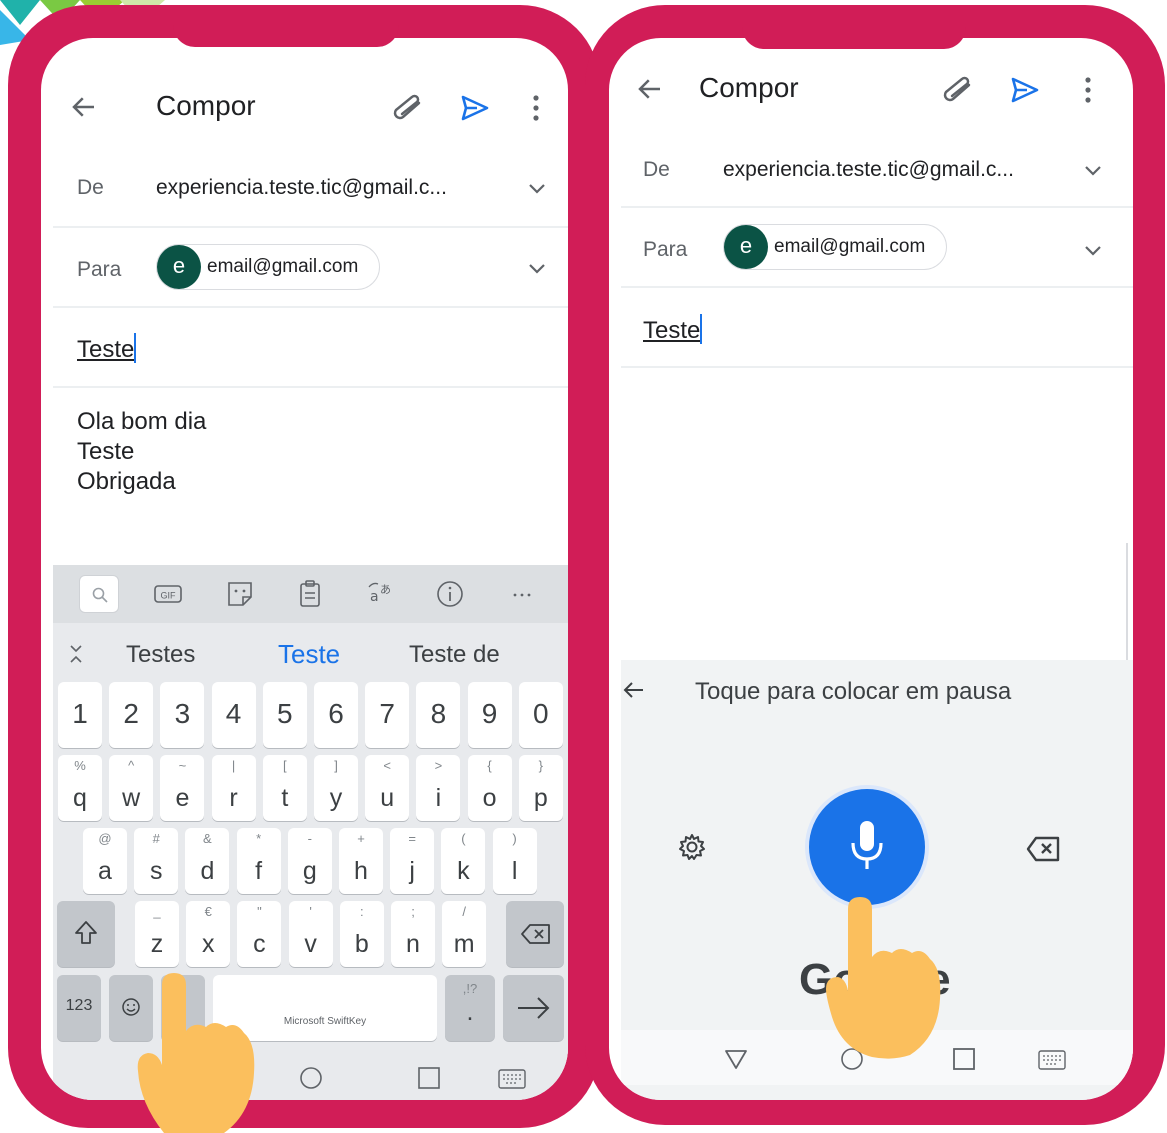 This screenshot has height=1133, width=1167. I want to click on key-c: " c, so click(259, 934).